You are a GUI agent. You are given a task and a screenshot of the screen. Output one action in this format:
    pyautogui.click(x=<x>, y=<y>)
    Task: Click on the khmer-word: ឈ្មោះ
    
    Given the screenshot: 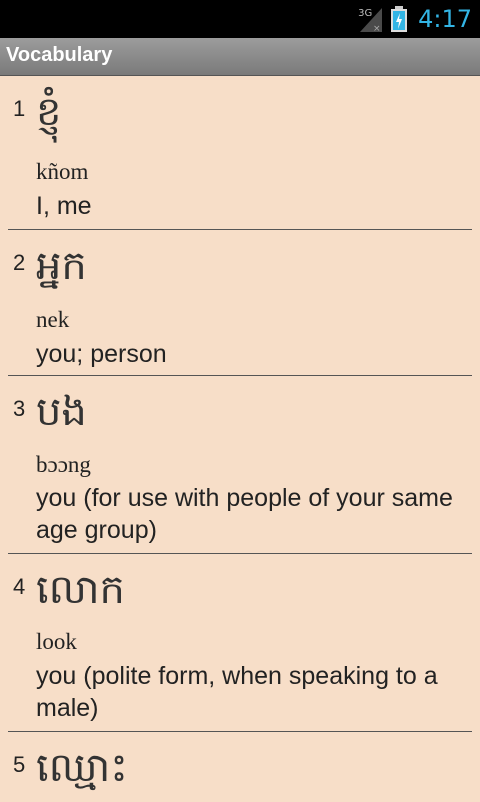 What is the action you would take?
    pyautogui.click(x=82, y=768)
    